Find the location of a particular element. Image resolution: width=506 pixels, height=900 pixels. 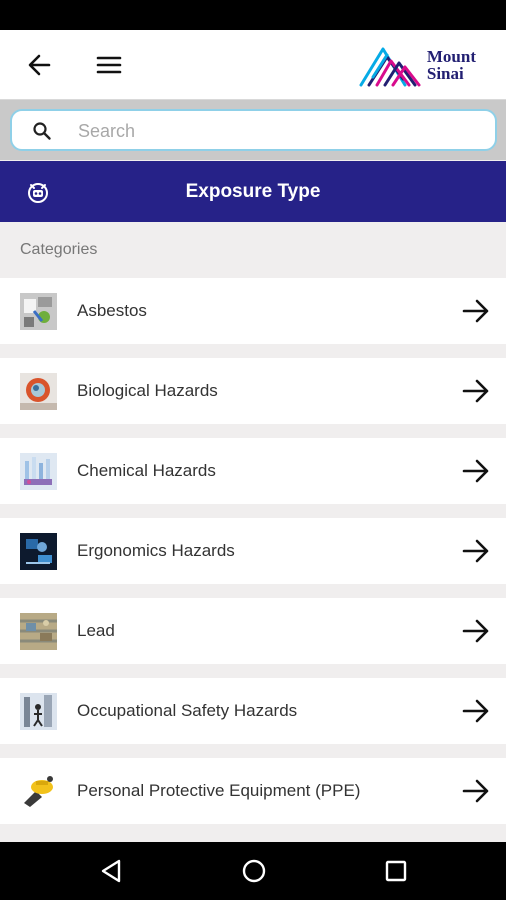

list-item-label: Lead is located at coordinates (96, 630).